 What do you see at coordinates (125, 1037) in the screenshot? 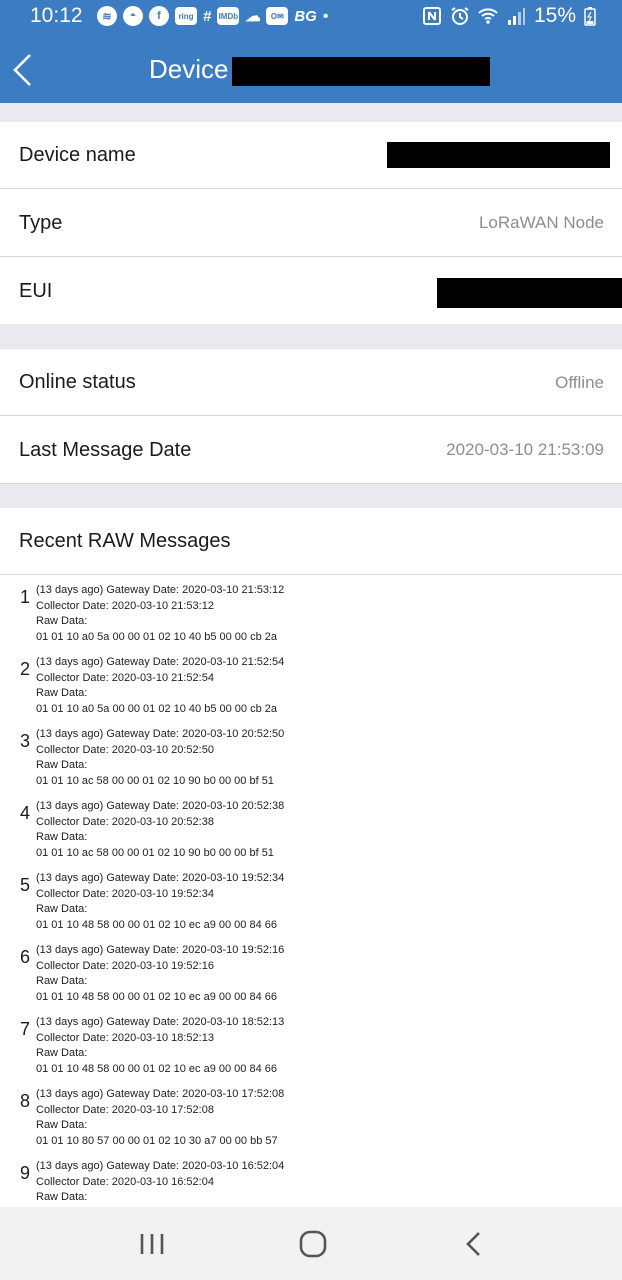
I see `collector-date-text: Collector Date: 2020-03-10 18:52:13` at bounding box center [125, 1037].